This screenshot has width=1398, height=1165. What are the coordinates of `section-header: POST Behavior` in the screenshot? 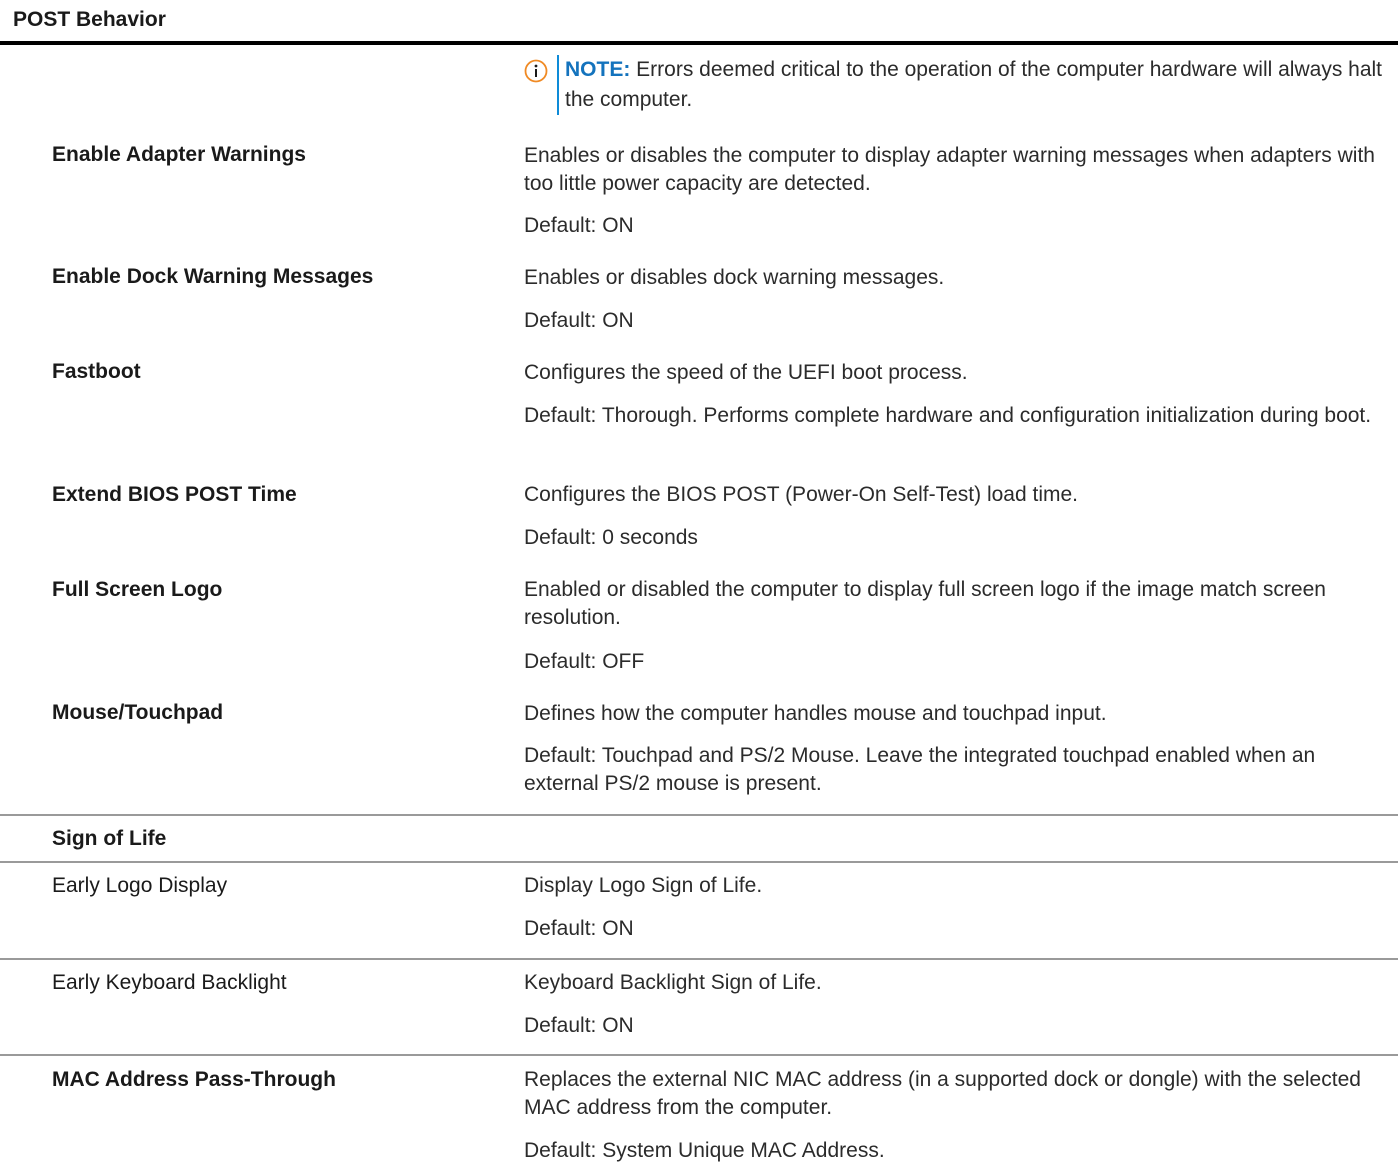 It's located at (699, 22).